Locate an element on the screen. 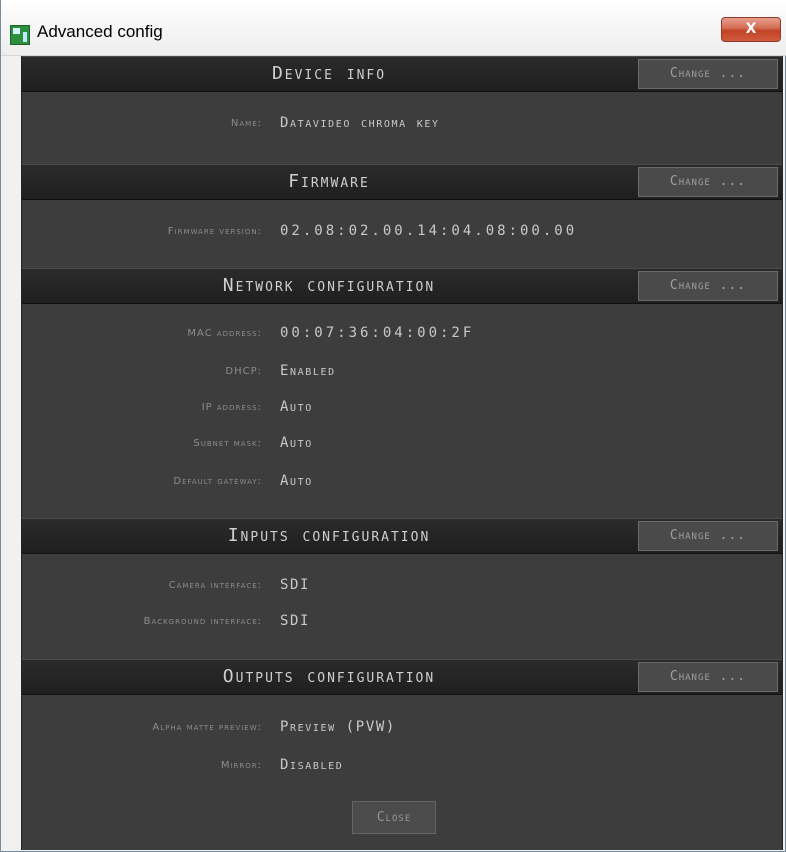  section-title: Outputs configuration is located at coordinates (329, 676).